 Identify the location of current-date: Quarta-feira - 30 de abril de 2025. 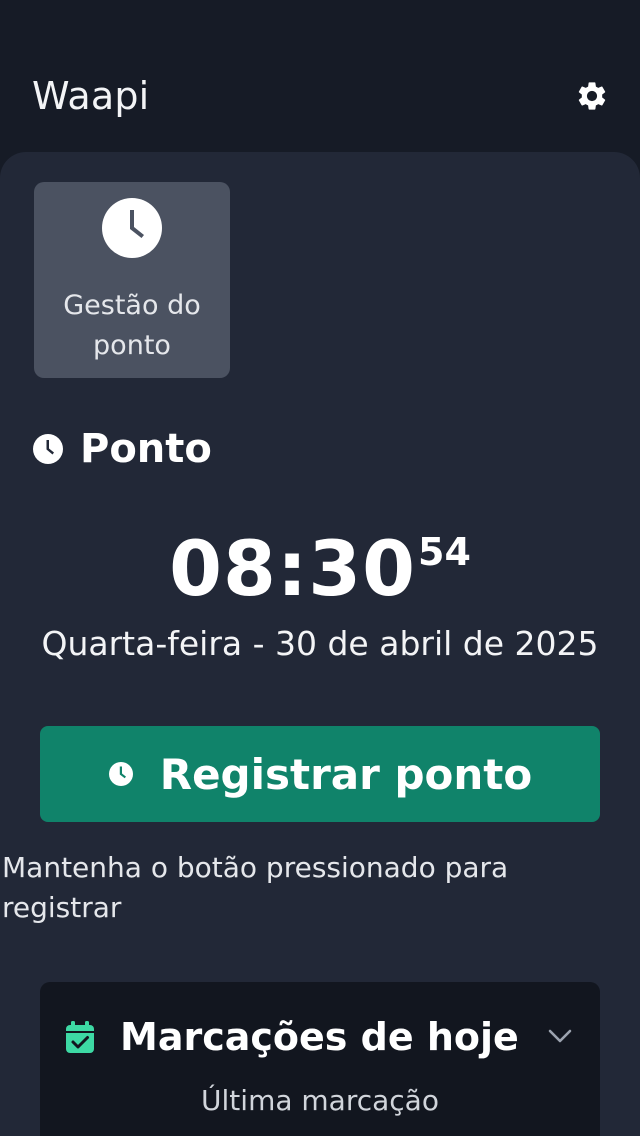
(320, 643).